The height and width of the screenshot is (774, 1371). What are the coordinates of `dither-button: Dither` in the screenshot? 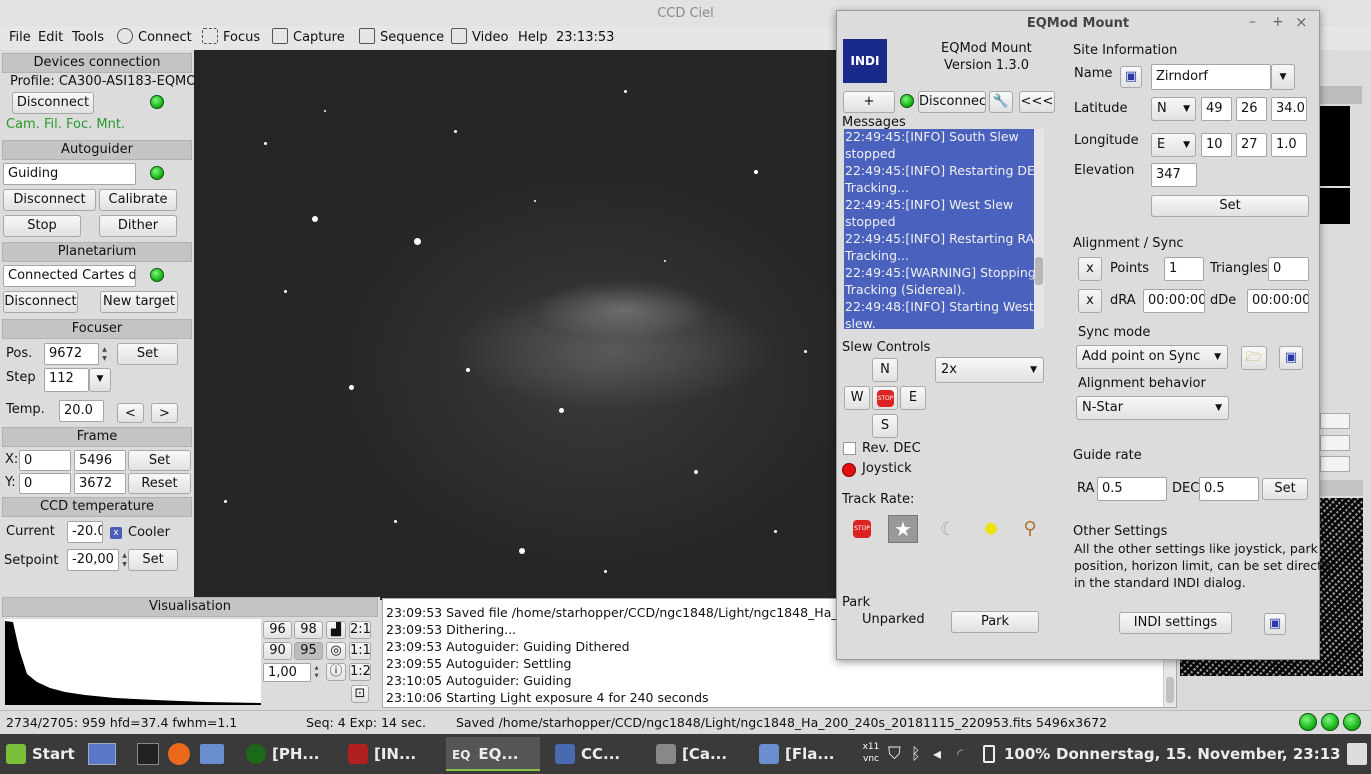 It's located at (138, 226).